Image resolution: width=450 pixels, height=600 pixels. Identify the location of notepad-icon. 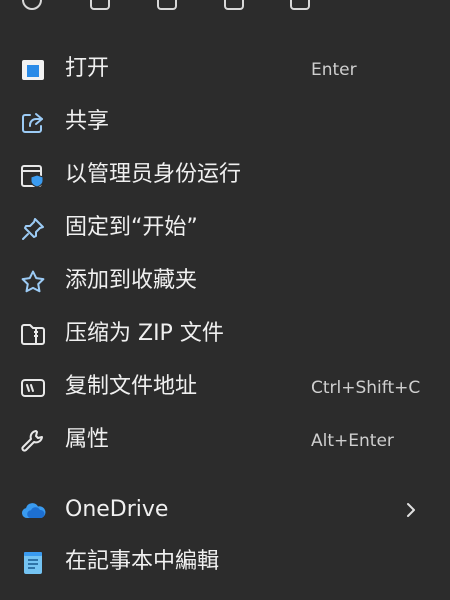
(33, 563).